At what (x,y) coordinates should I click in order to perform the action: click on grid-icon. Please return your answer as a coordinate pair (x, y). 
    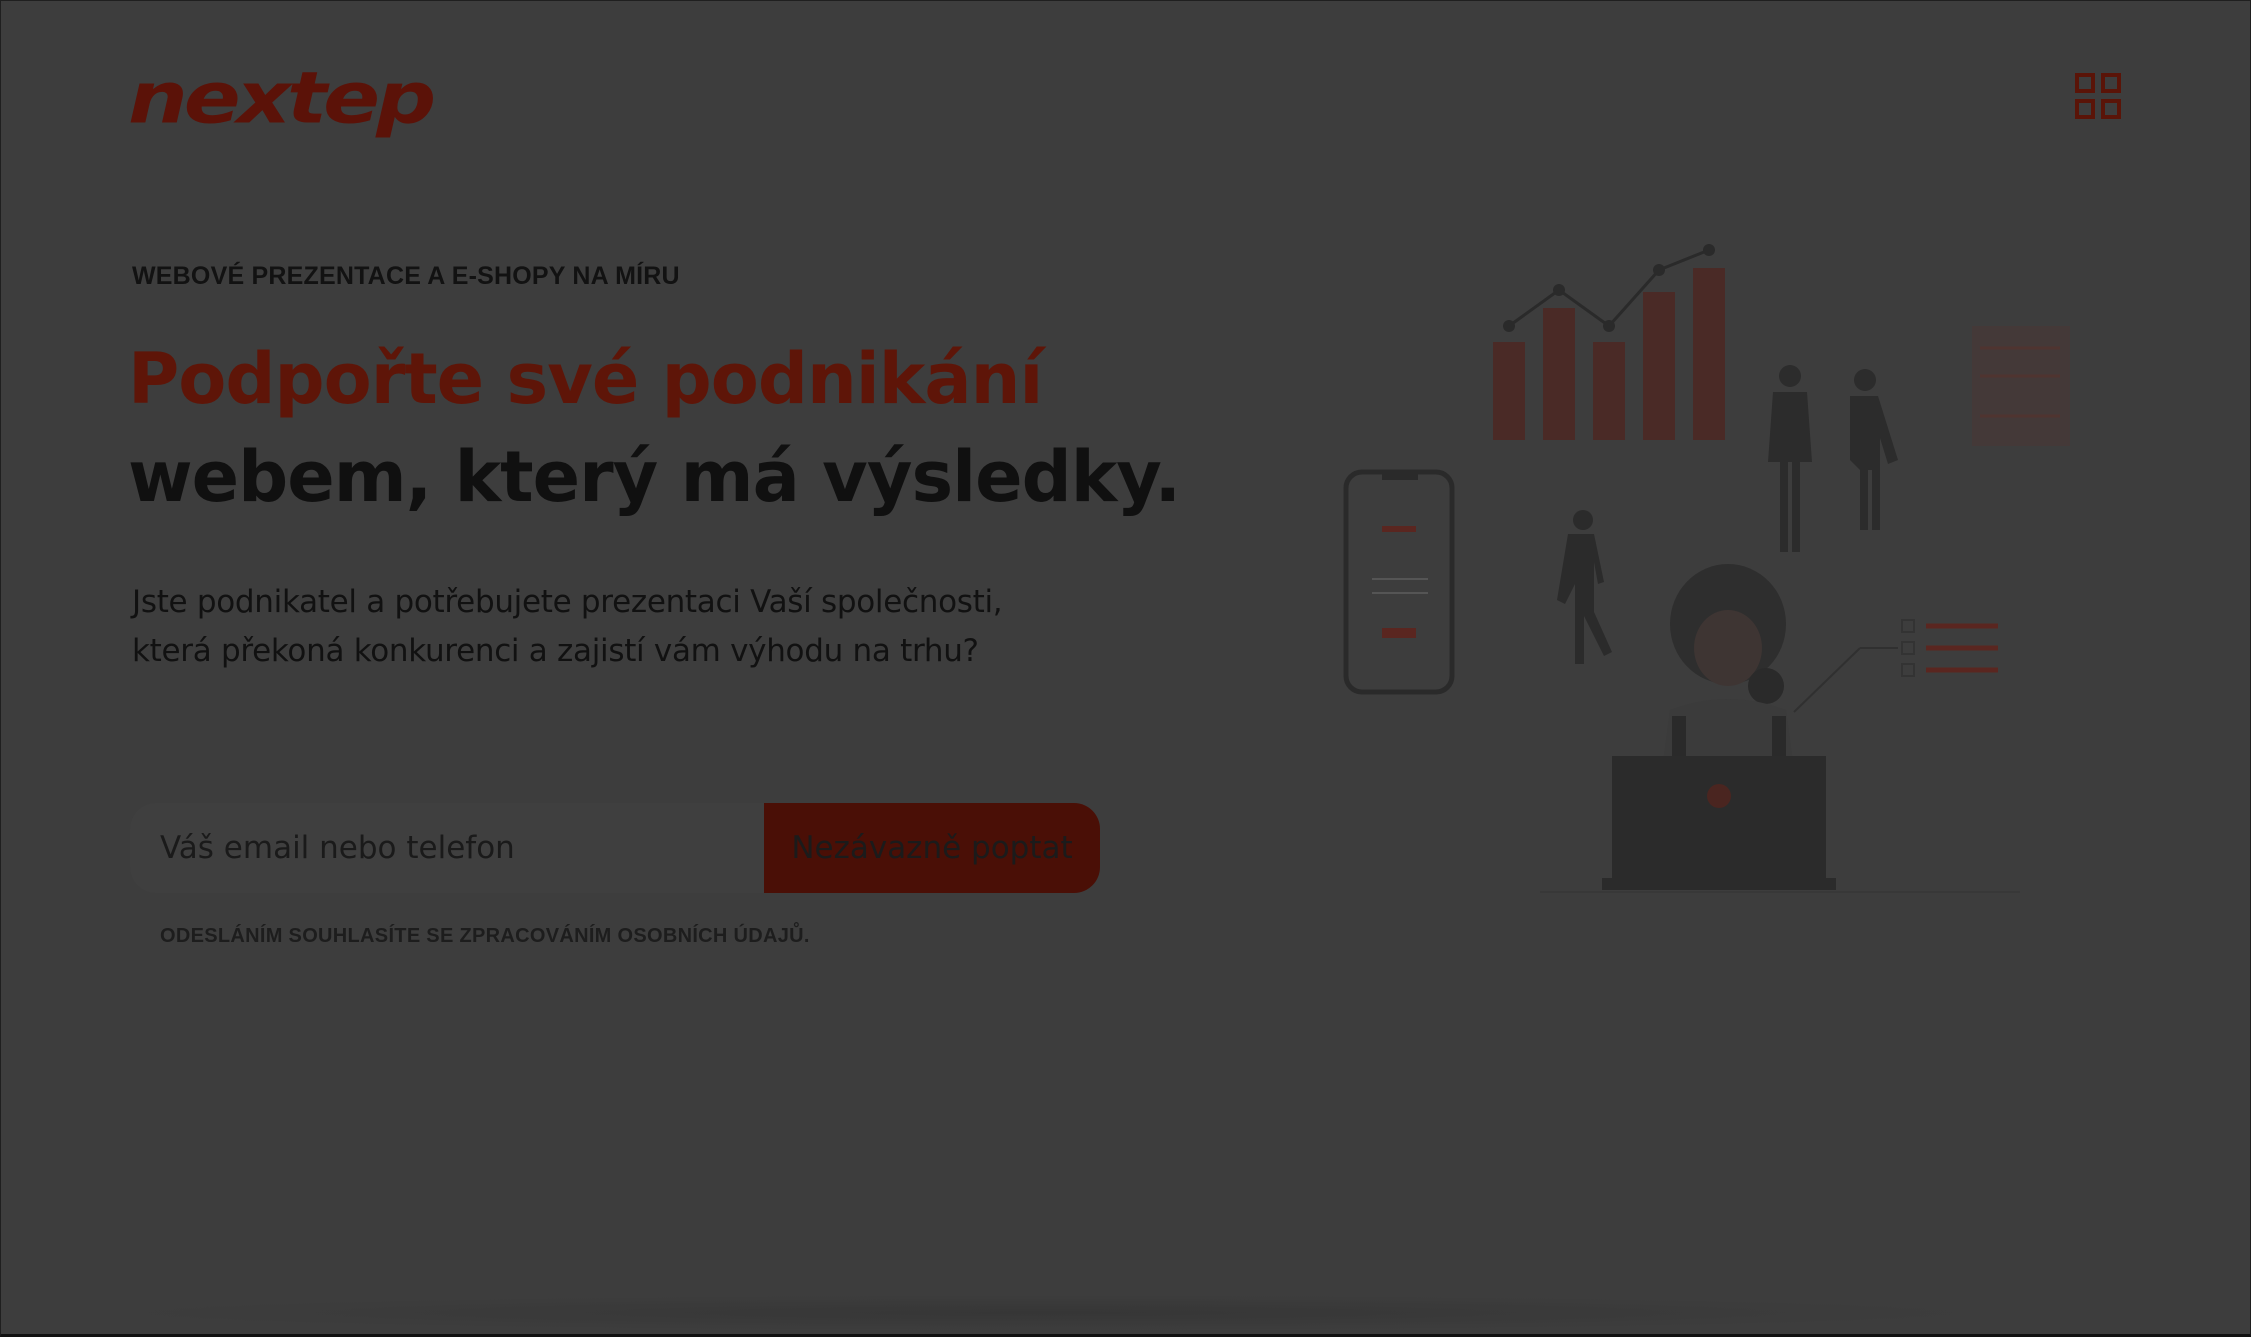
    Looking at the image, I should click on (2098, 96).